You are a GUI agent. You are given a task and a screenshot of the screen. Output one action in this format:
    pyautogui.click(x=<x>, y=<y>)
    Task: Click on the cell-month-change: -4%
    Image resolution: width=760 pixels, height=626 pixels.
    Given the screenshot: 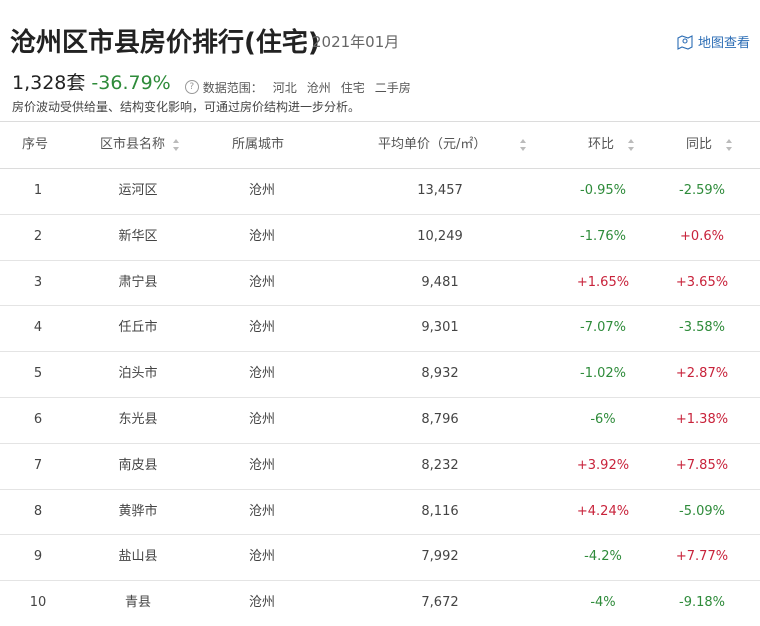 What is the action you would take?
    pyautogui.click(x=603, y=603)
    